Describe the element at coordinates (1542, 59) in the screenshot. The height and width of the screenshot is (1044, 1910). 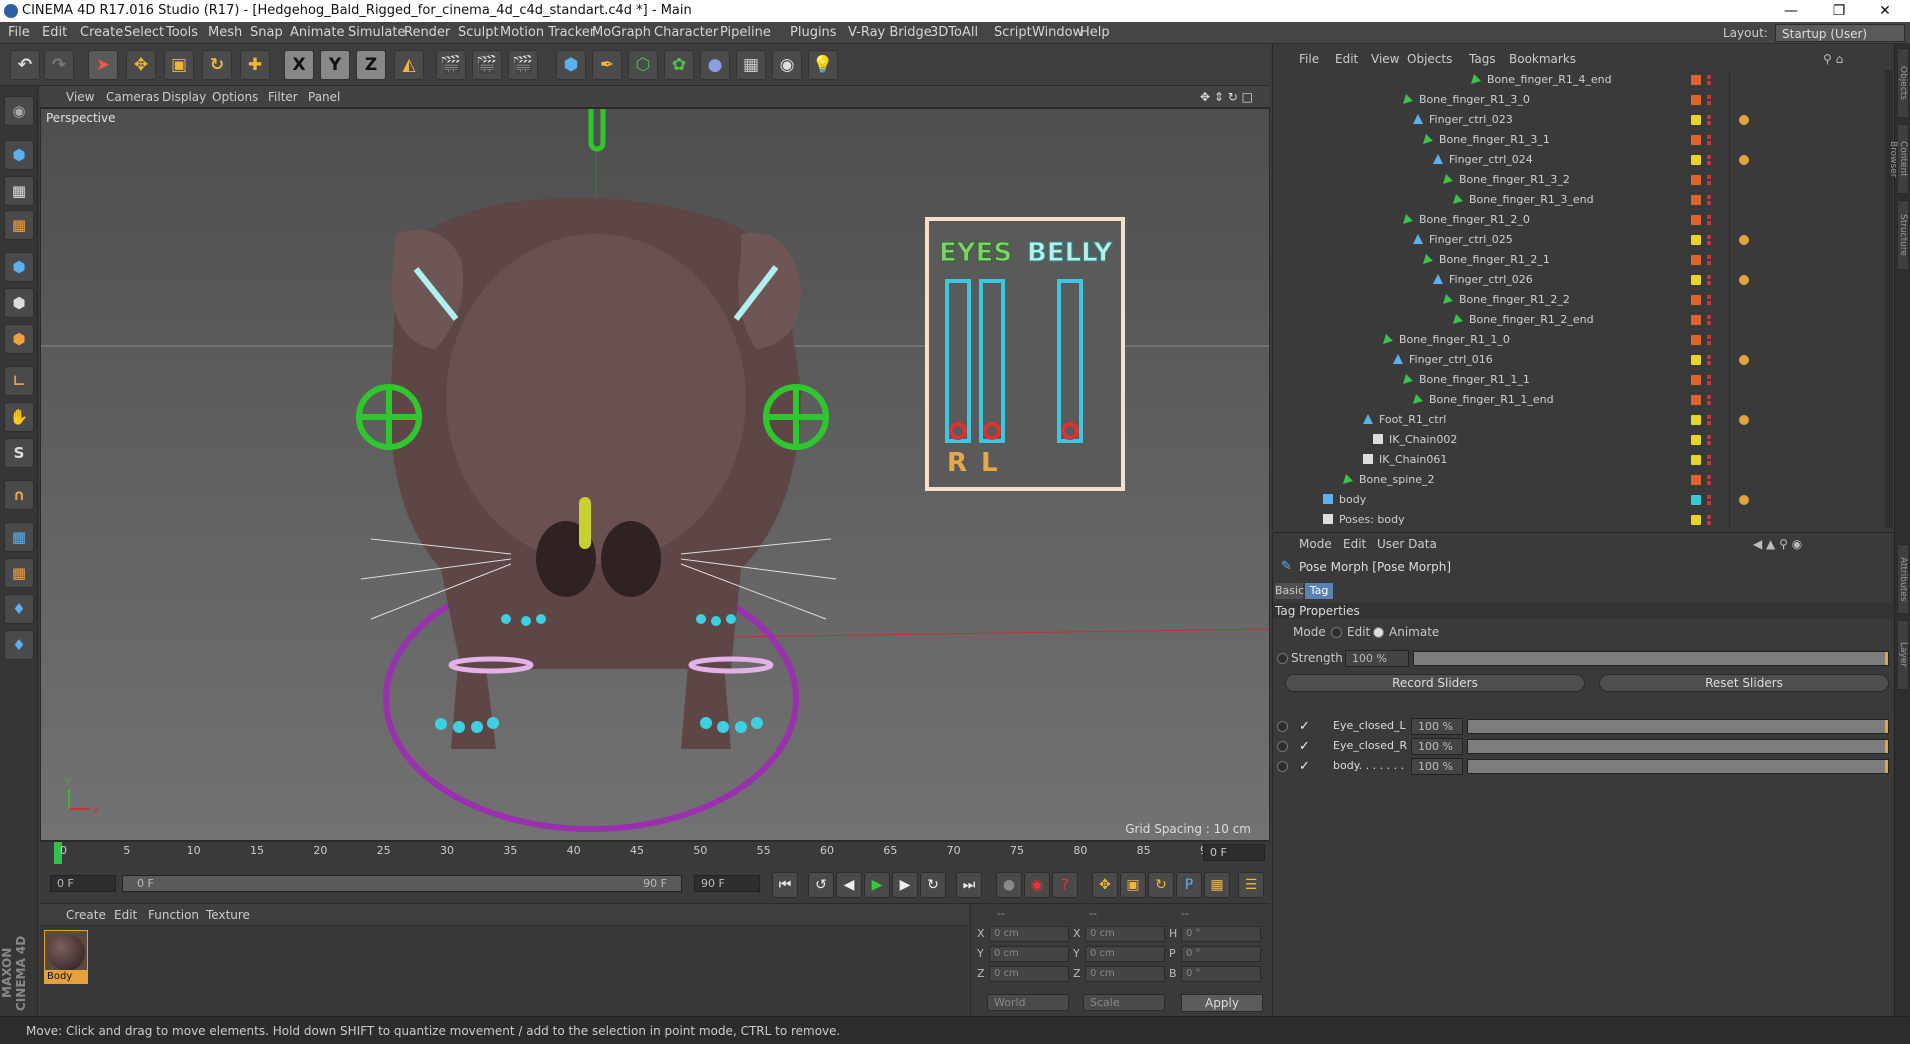
I see `om-menu-bookmarks: Bookmarks` at that location.